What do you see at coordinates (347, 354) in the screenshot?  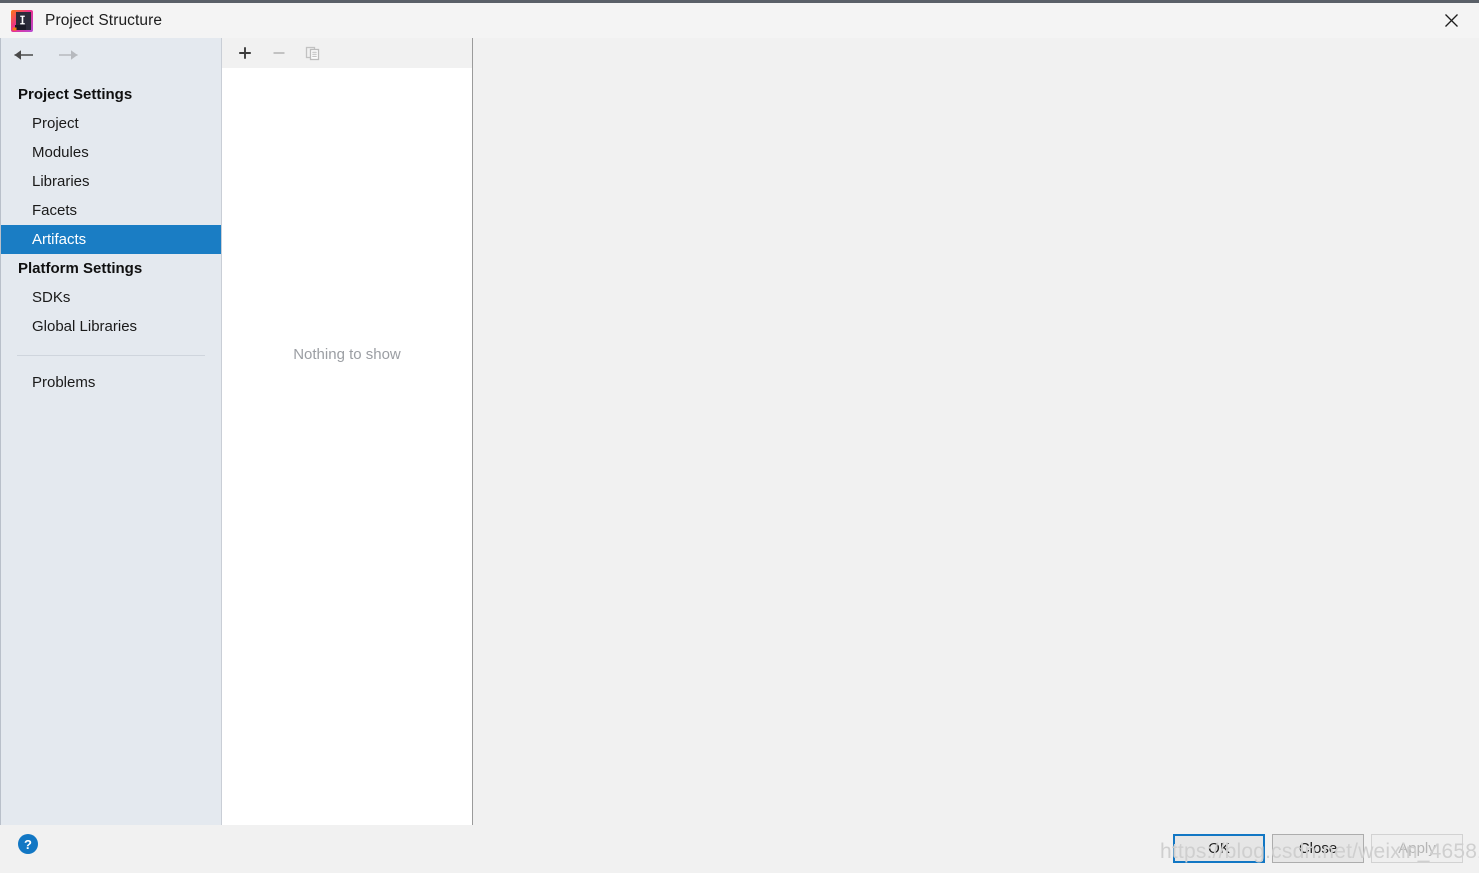 I see `empty-state-message: Nothing to show` at bounding box center [347, 354].